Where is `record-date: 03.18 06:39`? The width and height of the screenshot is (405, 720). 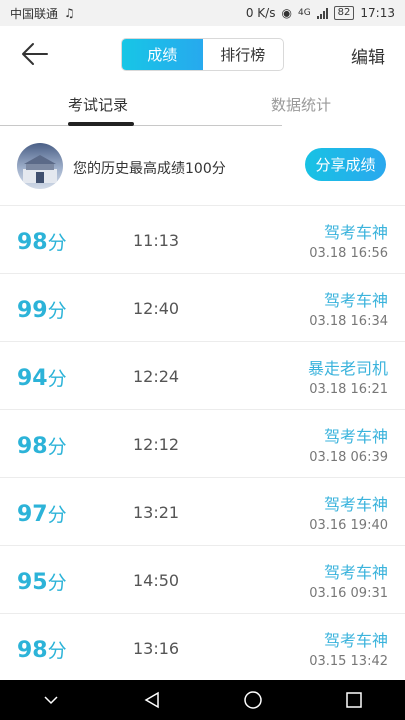
record-date: 03.18 06:39 is located at coordinates (348, 457).